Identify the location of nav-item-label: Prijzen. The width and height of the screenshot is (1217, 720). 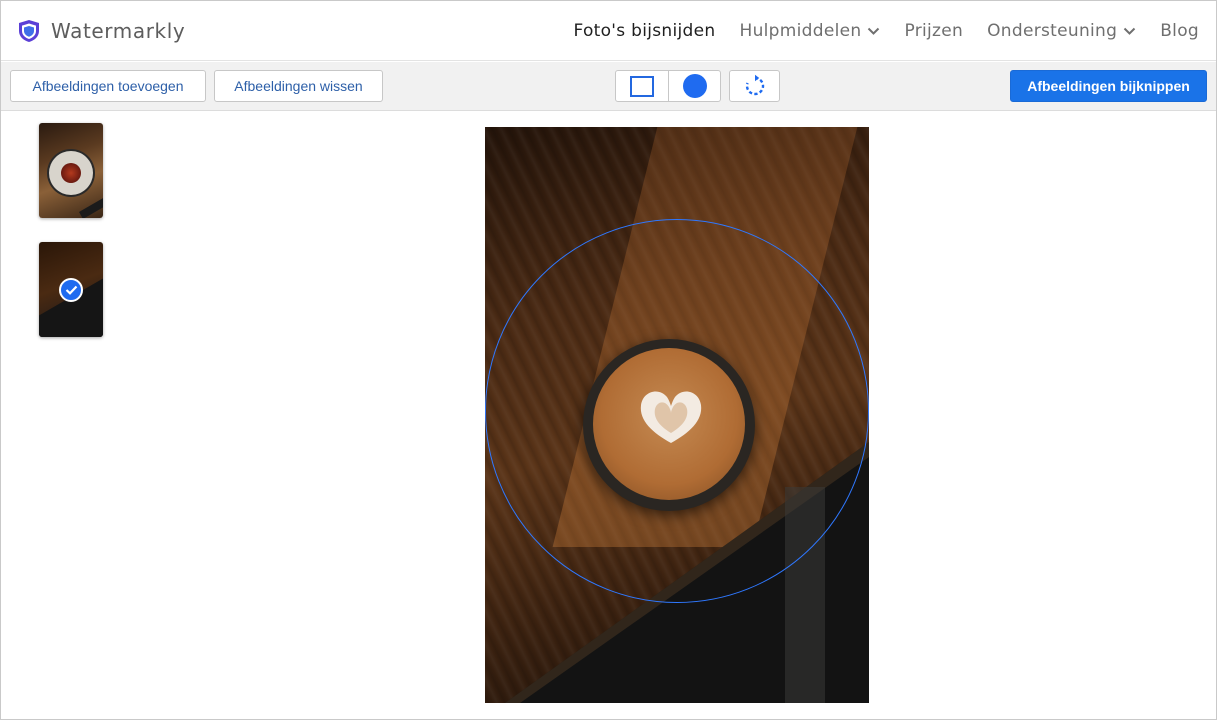
(934, 31).